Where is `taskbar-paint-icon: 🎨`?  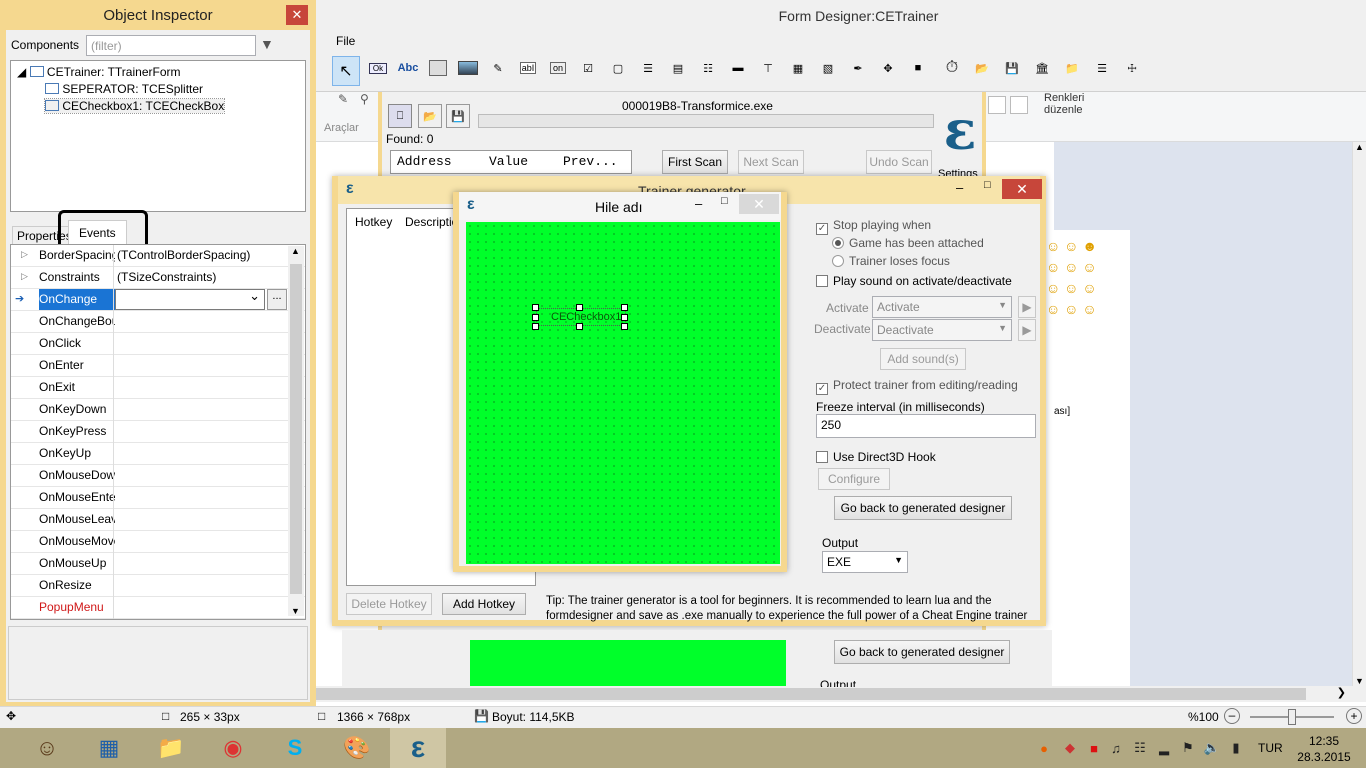
taskbar-paint-icon: 🎨 is located at coordinates (357, 748).